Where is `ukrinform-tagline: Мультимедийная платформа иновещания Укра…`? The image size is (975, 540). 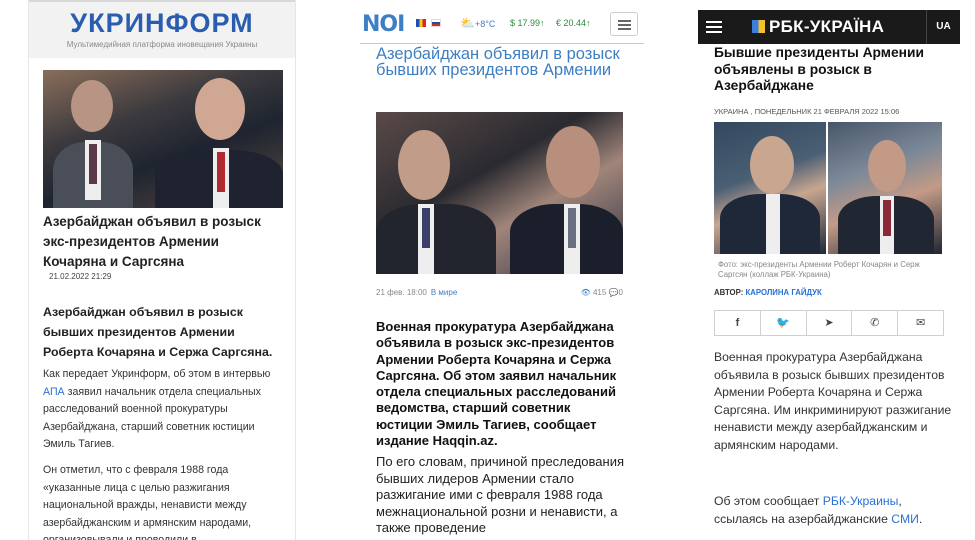 ukrinform-tagline: Мультимедийная платформа иновещания Укра… is located at coordinates (162, 44).